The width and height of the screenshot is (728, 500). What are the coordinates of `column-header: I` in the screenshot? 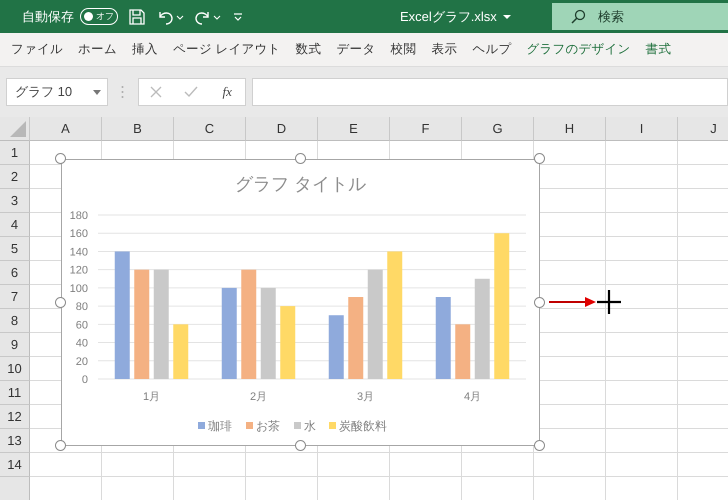 It's located at (642, 129).